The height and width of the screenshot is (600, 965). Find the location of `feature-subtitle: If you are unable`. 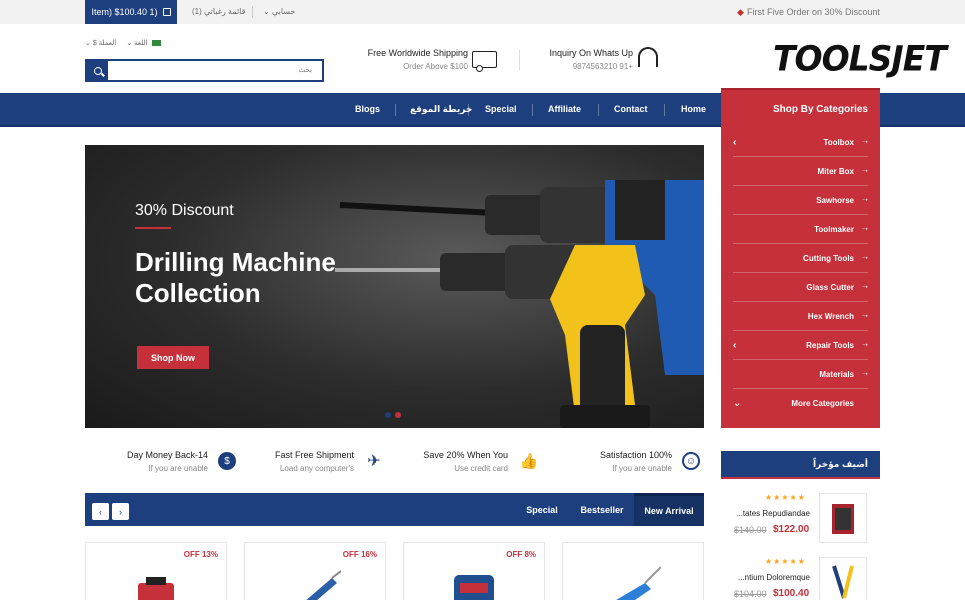

feature-subtitle: If you are unable is located at coordinates (178, 468).